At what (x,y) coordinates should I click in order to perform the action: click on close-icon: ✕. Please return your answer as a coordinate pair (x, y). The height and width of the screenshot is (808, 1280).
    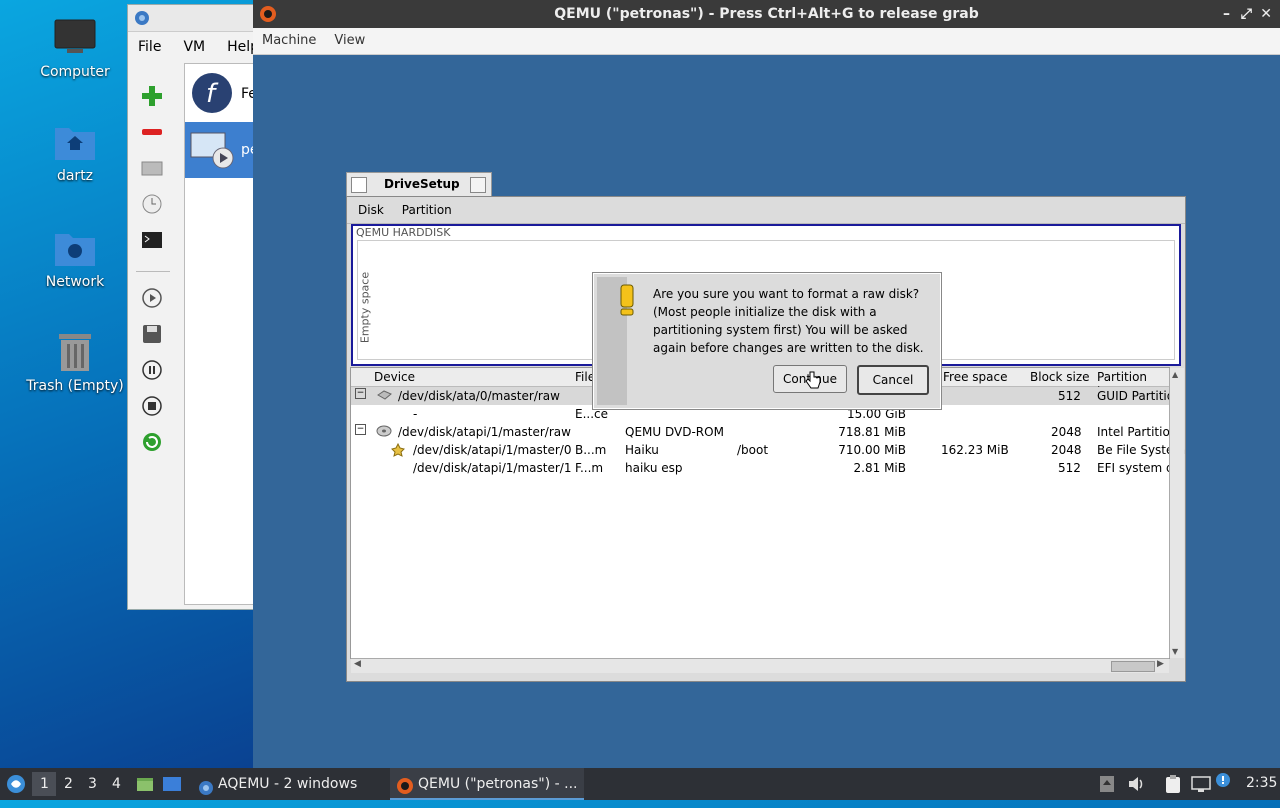
    Looking at the image, I should click on (1266, 14).